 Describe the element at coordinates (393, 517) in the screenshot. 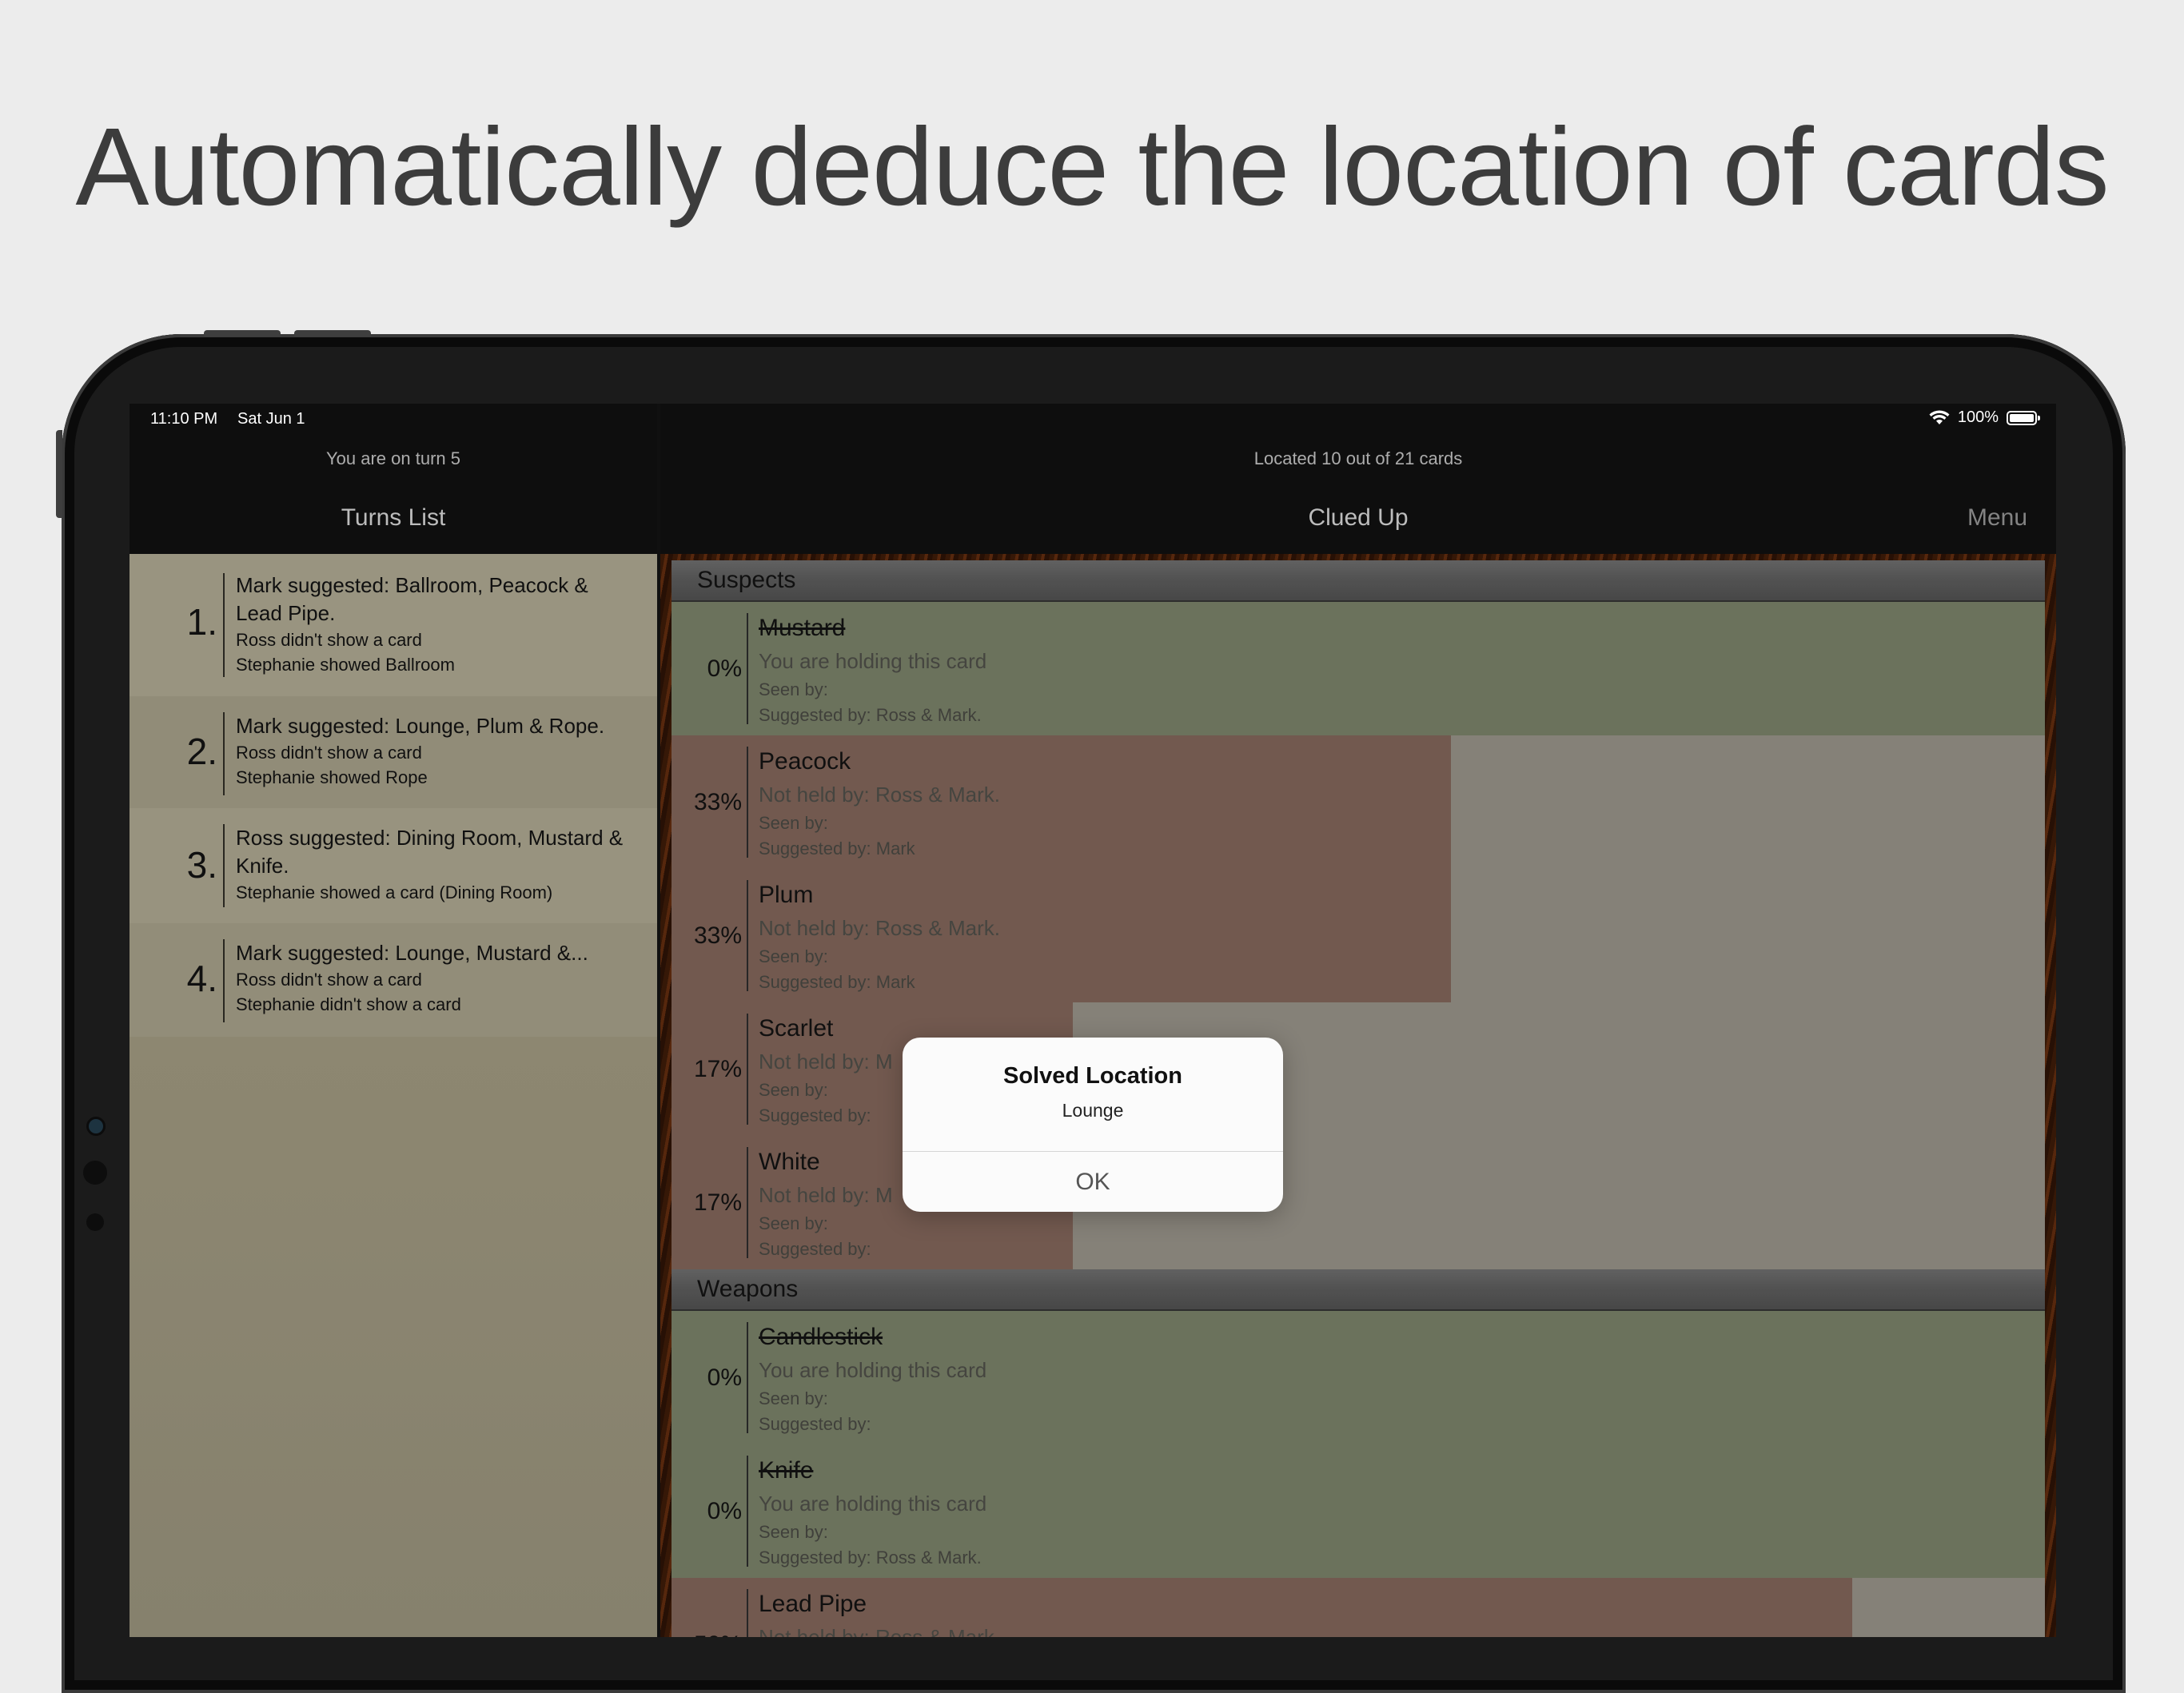

I see `turns-list-title: Turns List` at that location.